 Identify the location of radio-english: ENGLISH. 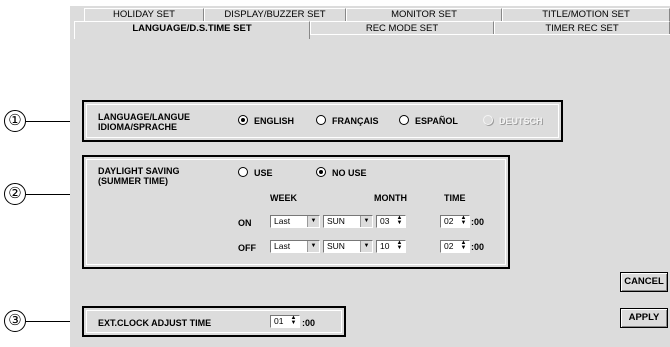
(266, 120).